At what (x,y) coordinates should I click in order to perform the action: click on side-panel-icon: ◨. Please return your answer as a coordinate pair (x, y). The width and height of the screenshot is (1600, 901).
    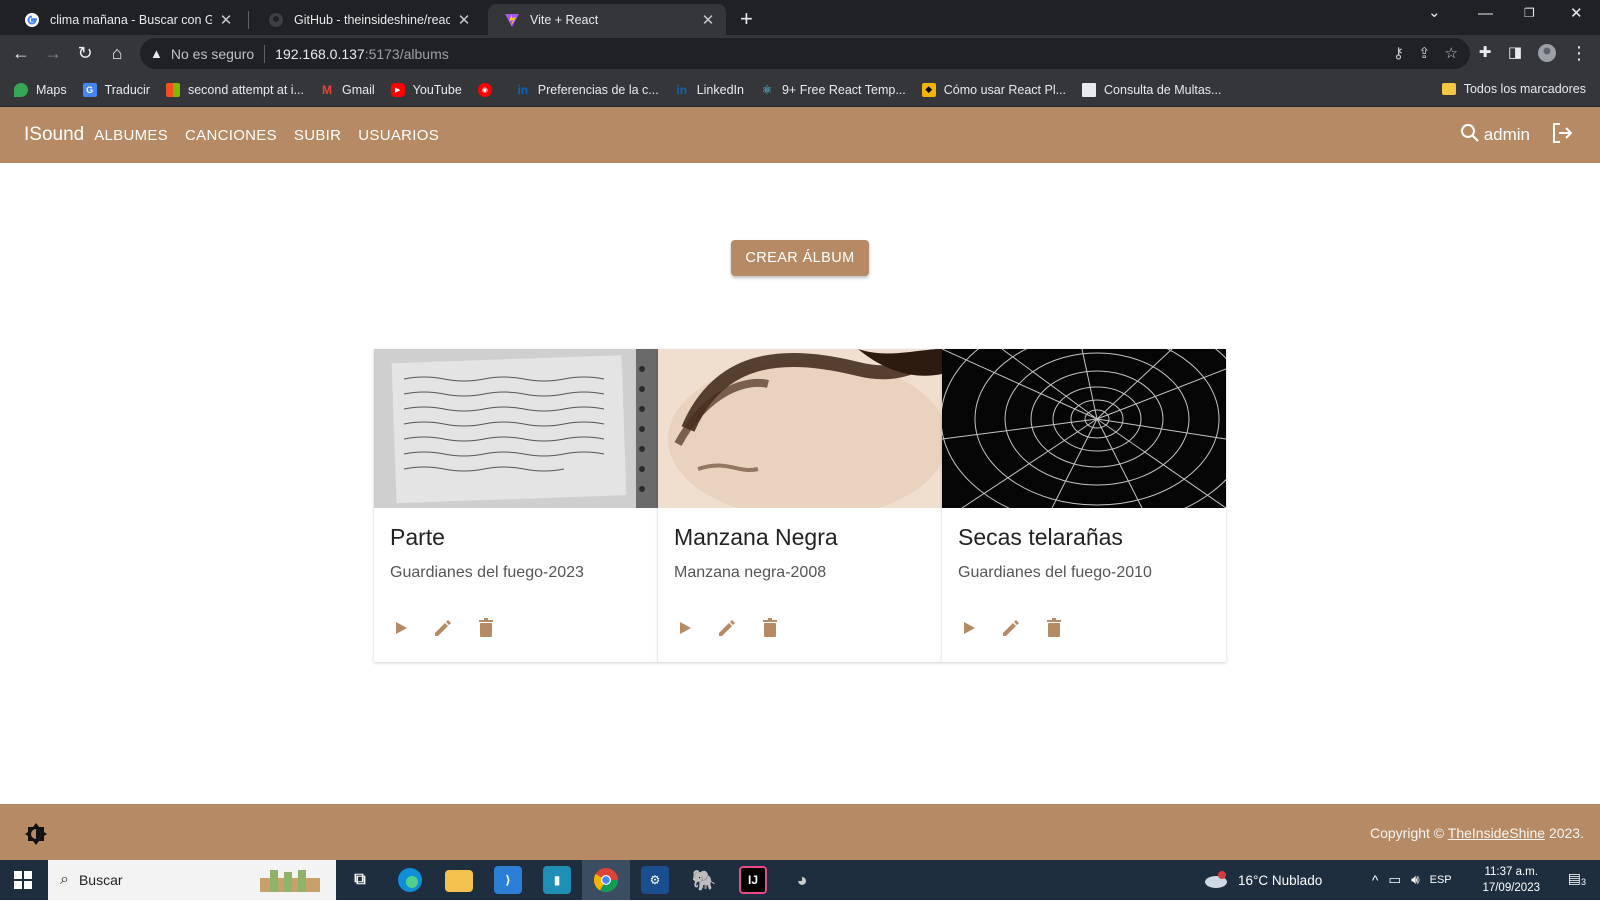
    Looking at the image, I should click on (1515, 52).